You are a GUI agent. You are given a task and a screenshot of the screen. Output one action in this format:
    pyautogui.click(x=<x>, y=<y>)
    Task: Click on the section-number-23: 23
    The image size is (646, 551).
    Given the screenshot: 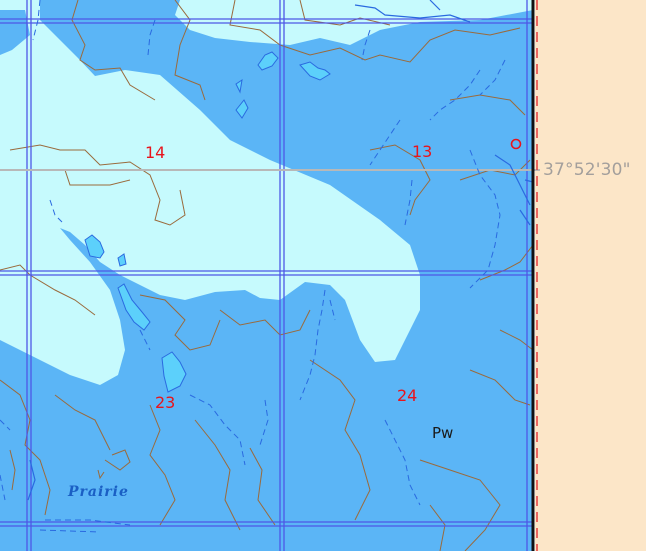 What is the action you would take?
    pyautogui.click(x=165, y=402)
    